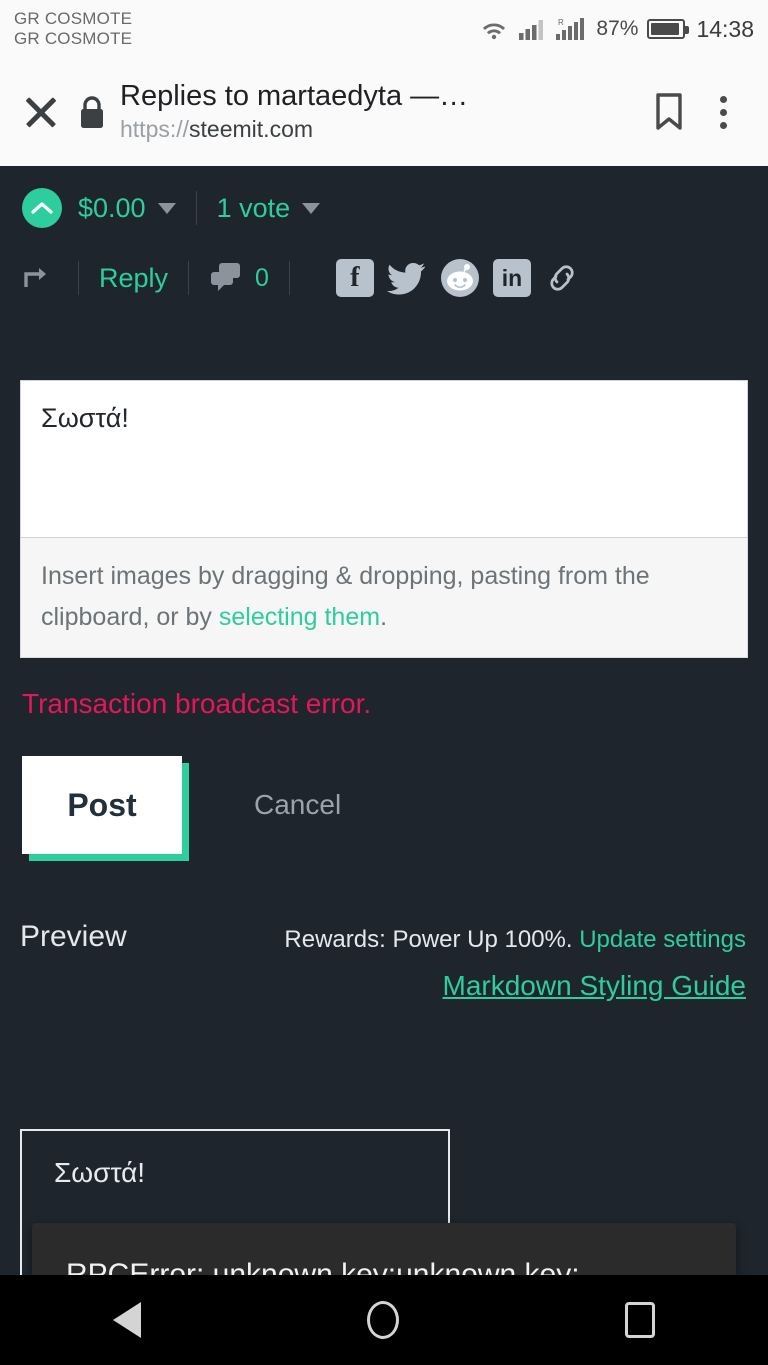  What do you see at coordinates (562, 278) in the screenshot?
I see `copy-link-icon` at bounding box center [562, 278].